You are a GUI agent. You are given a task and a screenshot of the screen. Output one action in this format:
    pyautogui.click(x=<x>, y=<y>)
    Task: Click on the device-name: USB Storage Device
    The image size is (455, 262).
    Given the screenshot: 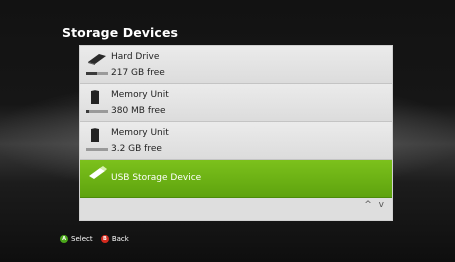 What is the action you would take?
    pyautogui.click(x=156, y=178)
    